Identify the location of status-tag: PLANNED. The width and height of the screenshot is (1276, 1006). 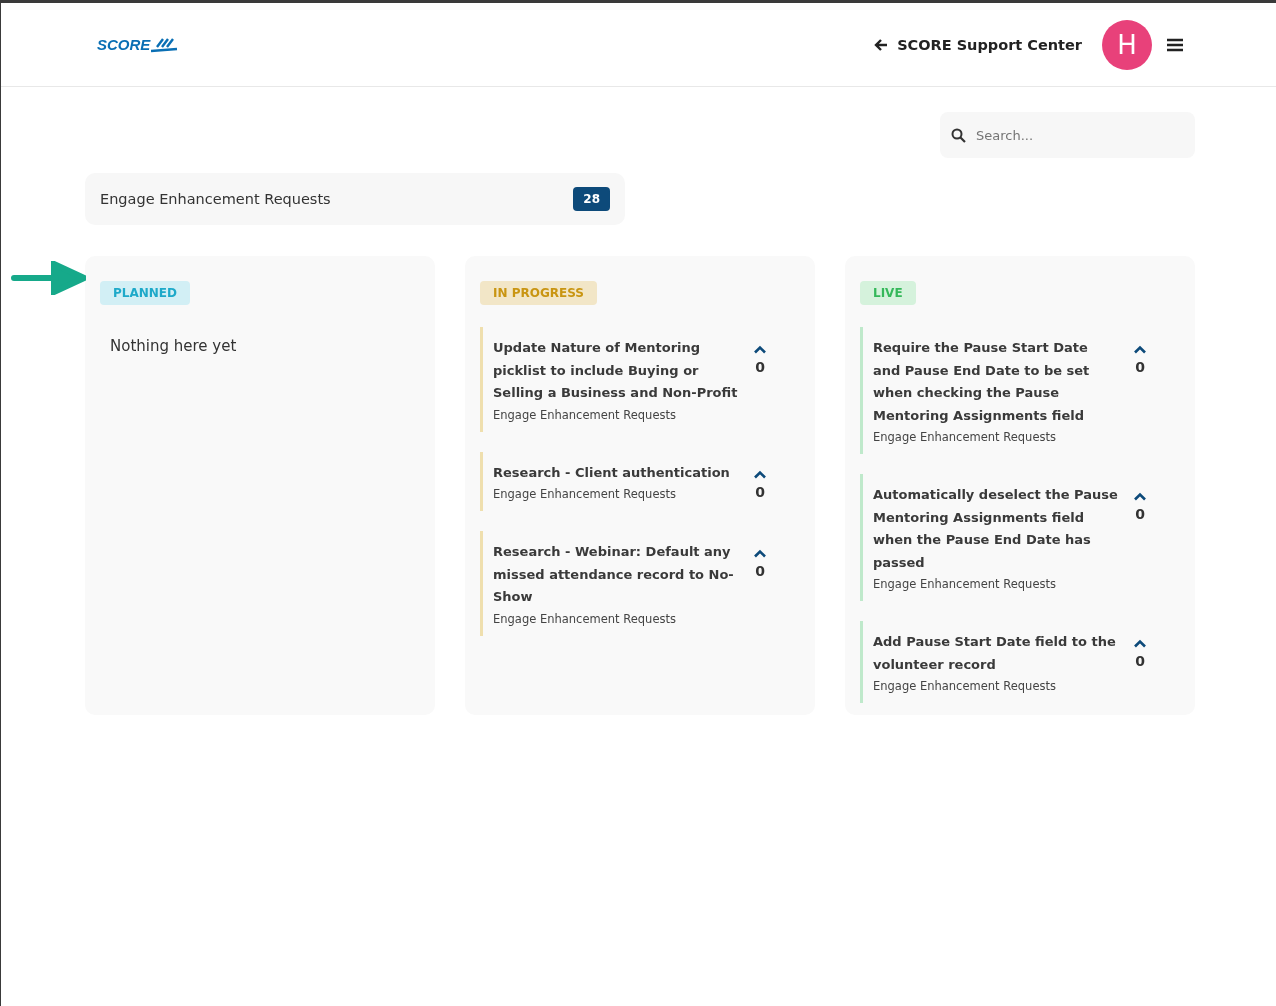
(145, 293).